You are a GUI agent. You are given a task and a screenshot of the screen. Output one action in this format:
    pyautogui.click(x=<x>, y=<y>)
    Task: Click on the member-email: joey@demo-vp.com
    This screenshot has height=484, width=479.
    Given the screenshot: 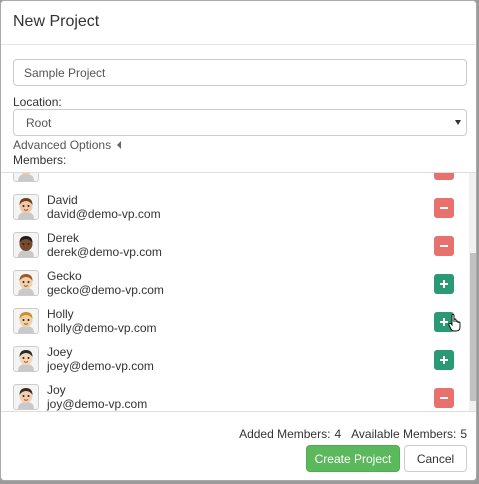 What is the action you would take?
    pyautogui.click(x=100, y=366)
    